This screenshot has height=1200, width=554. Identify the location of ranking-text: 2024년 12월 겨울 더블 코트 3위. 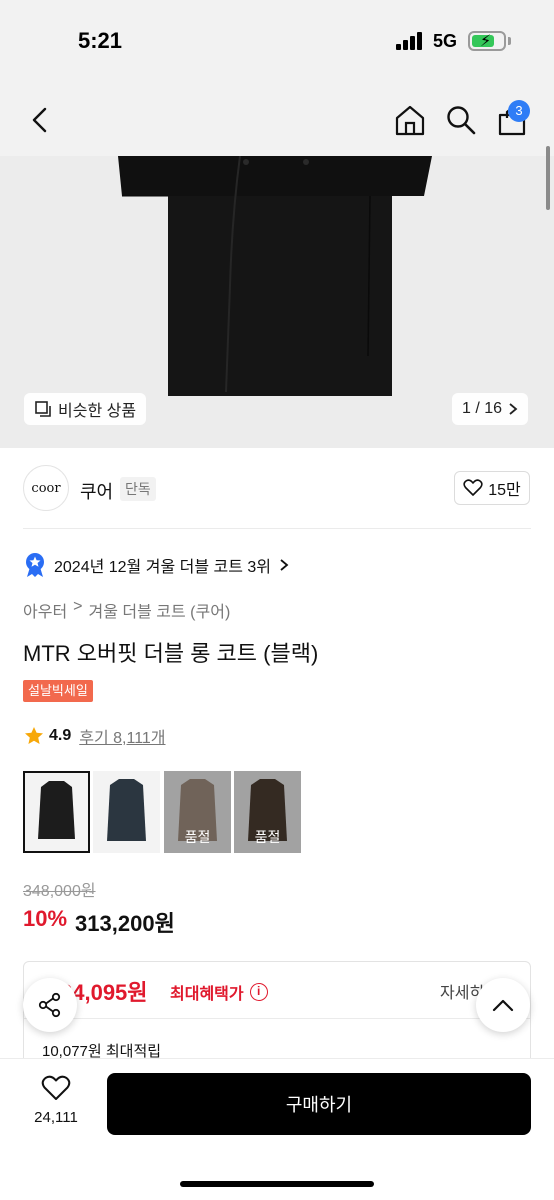
(162, 567).